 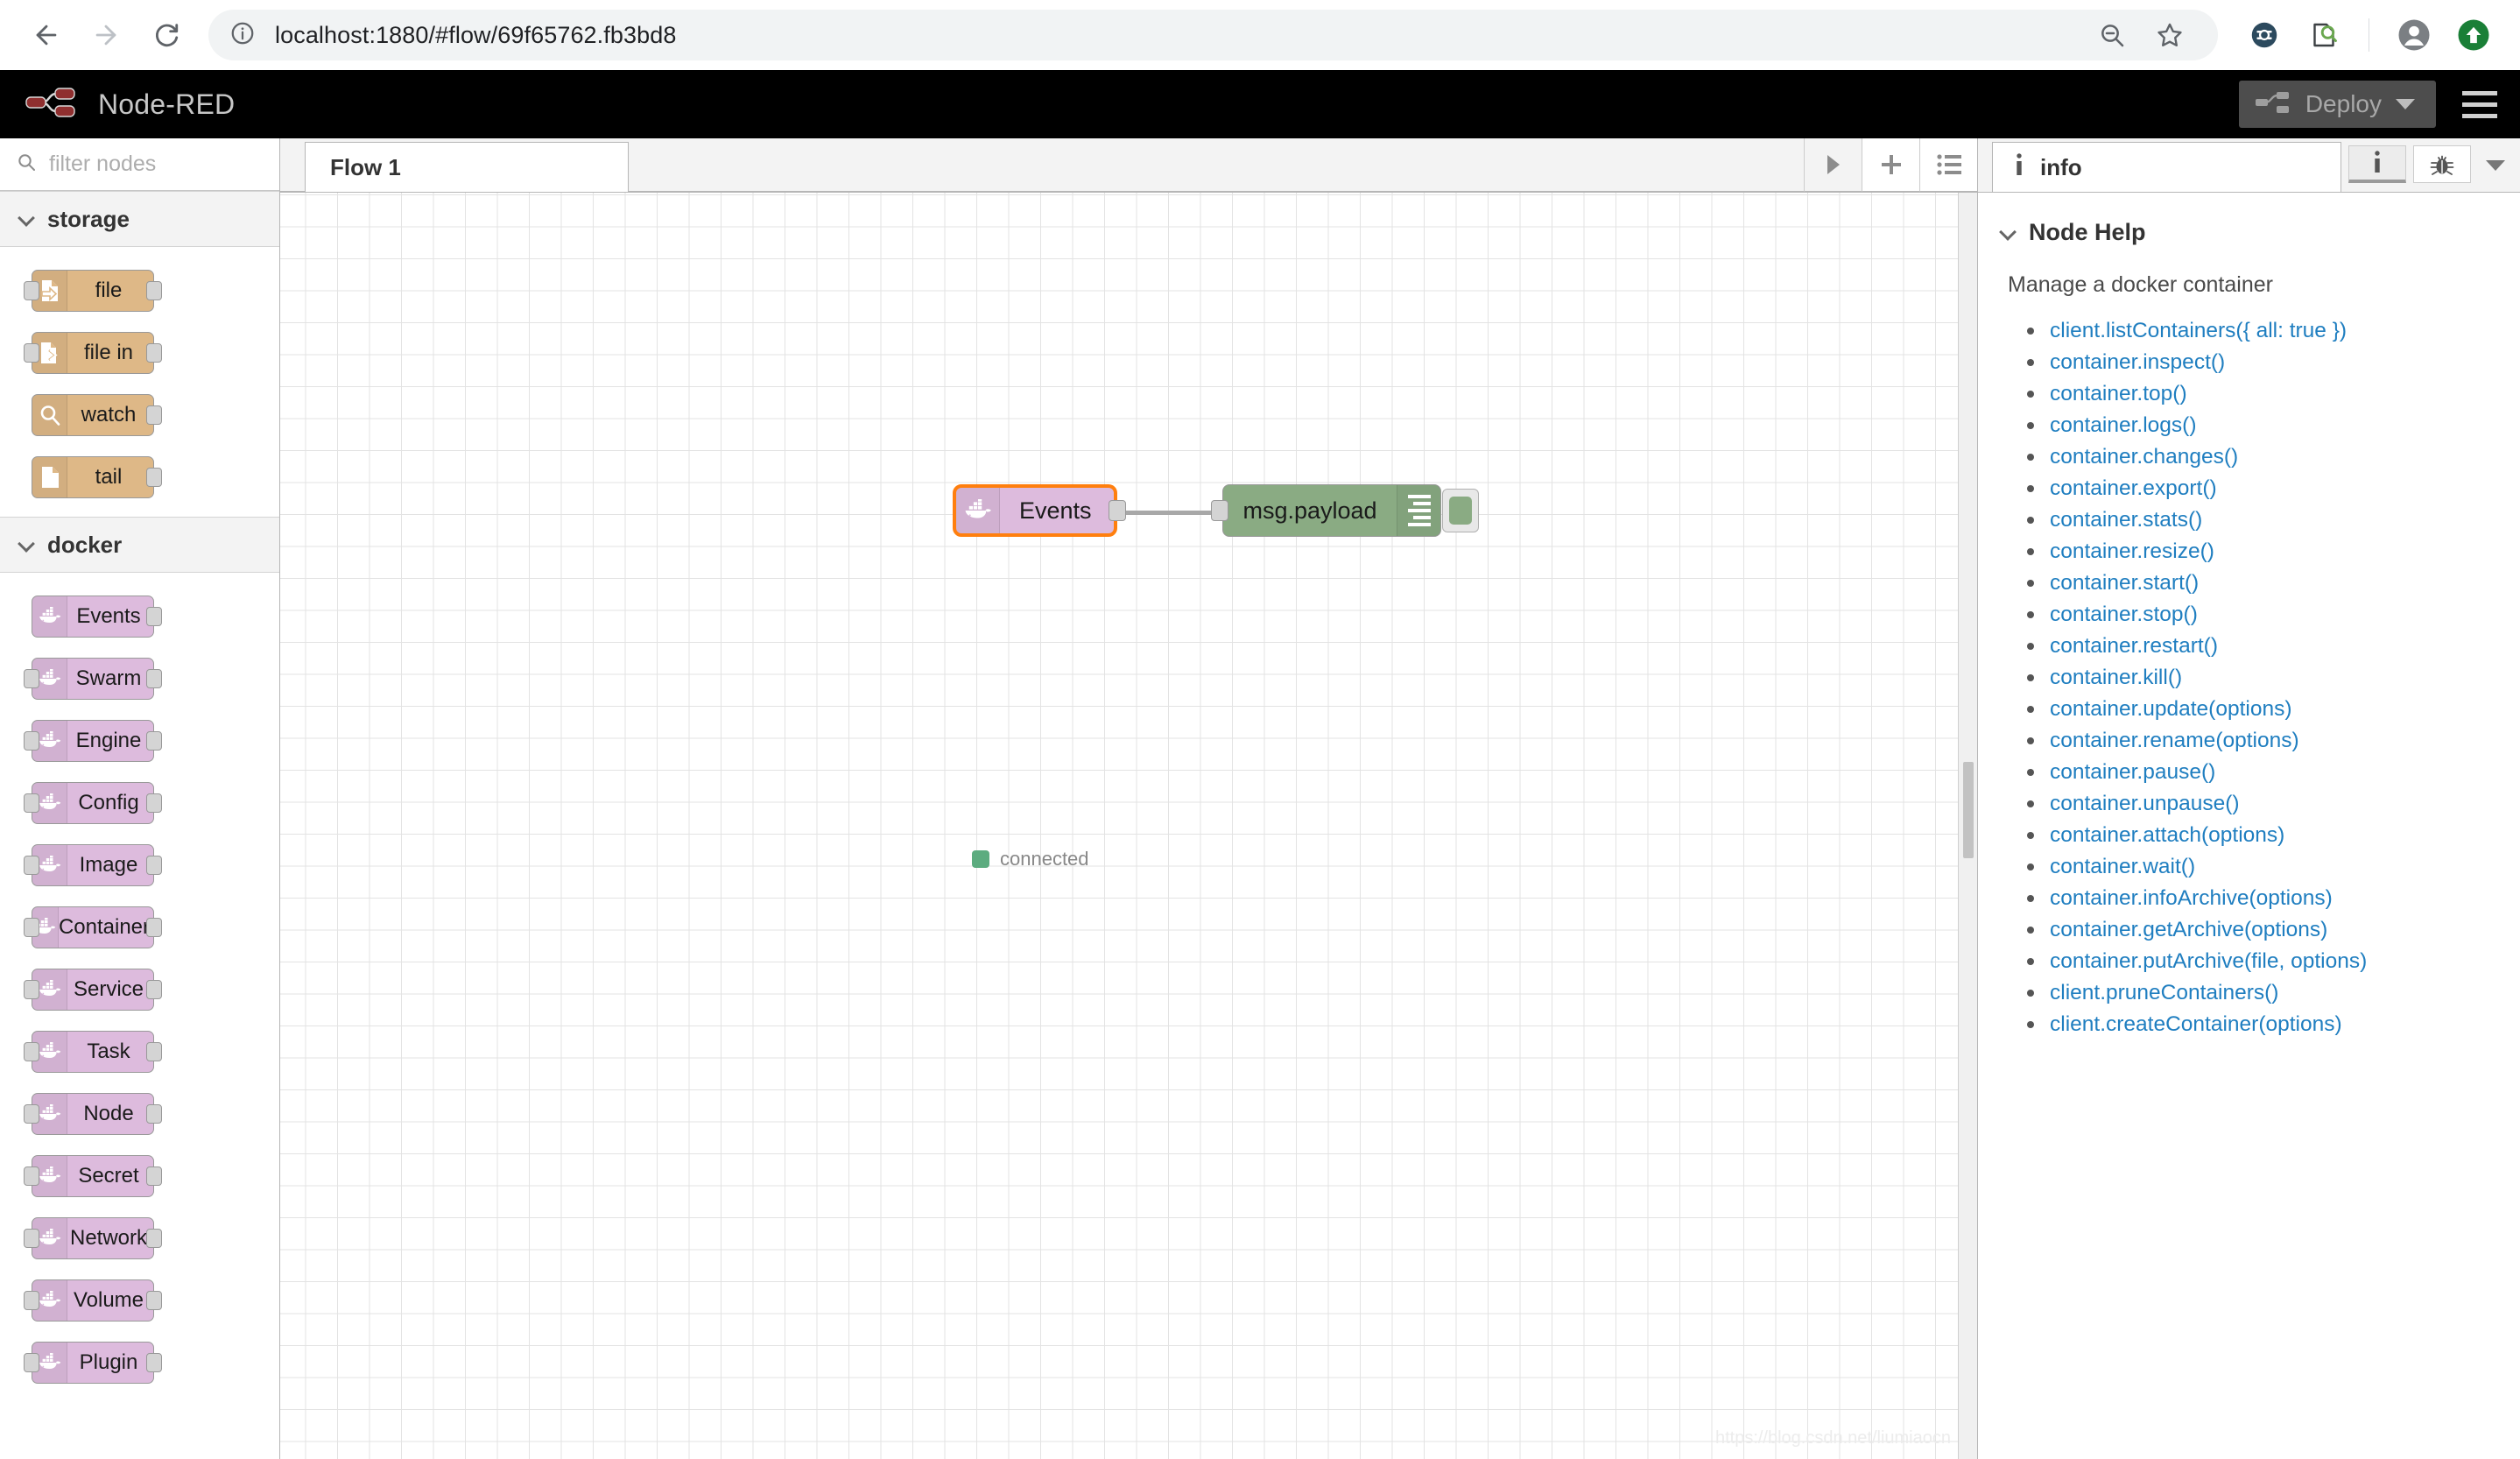 I want to click on node-help-link: container.attach(options), so click(x=2261, y=840).